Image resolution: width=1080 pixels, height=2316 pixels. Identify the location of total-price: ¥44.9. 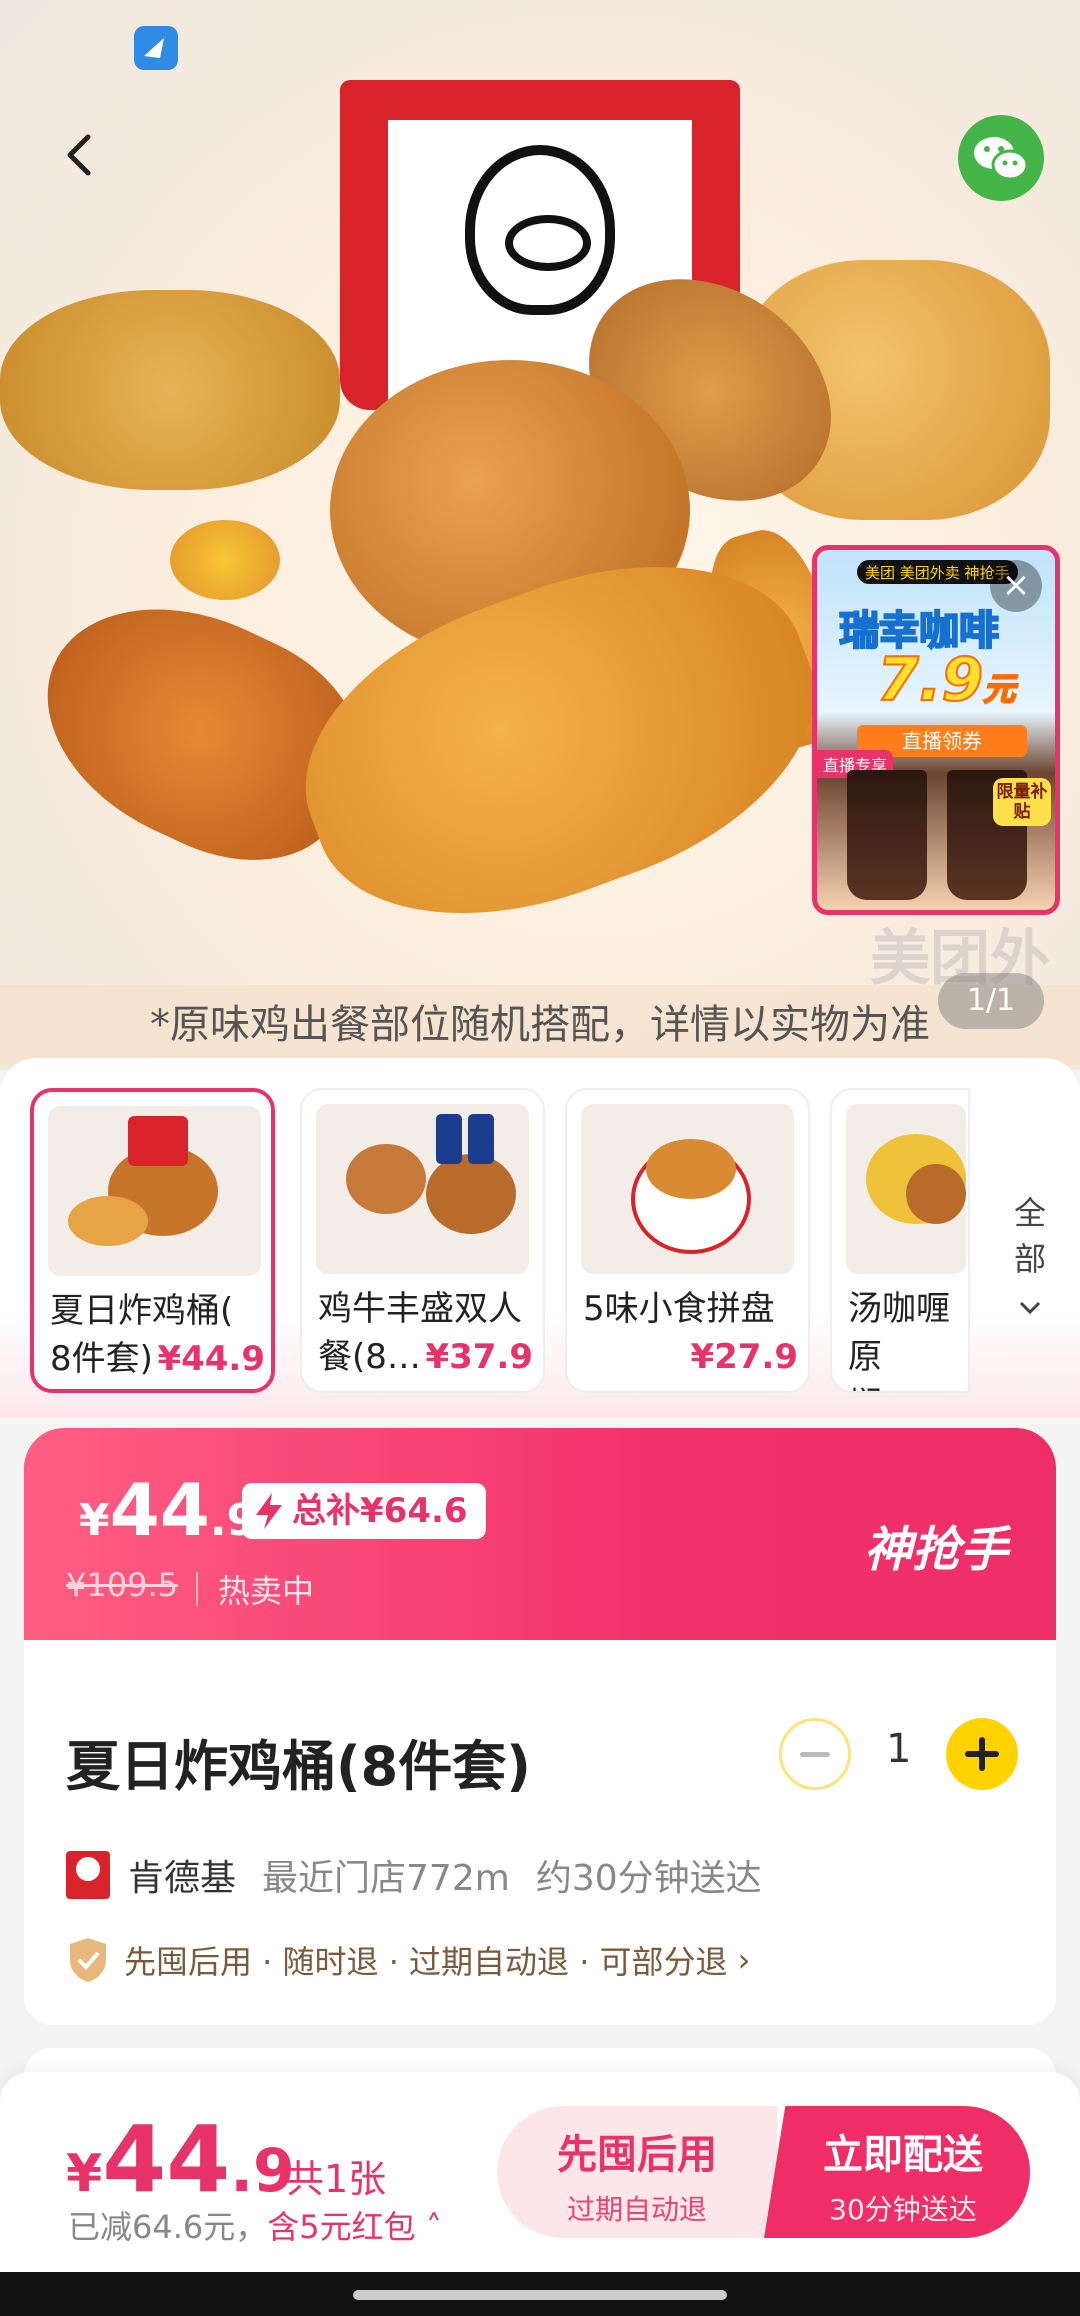
(180, 2159).